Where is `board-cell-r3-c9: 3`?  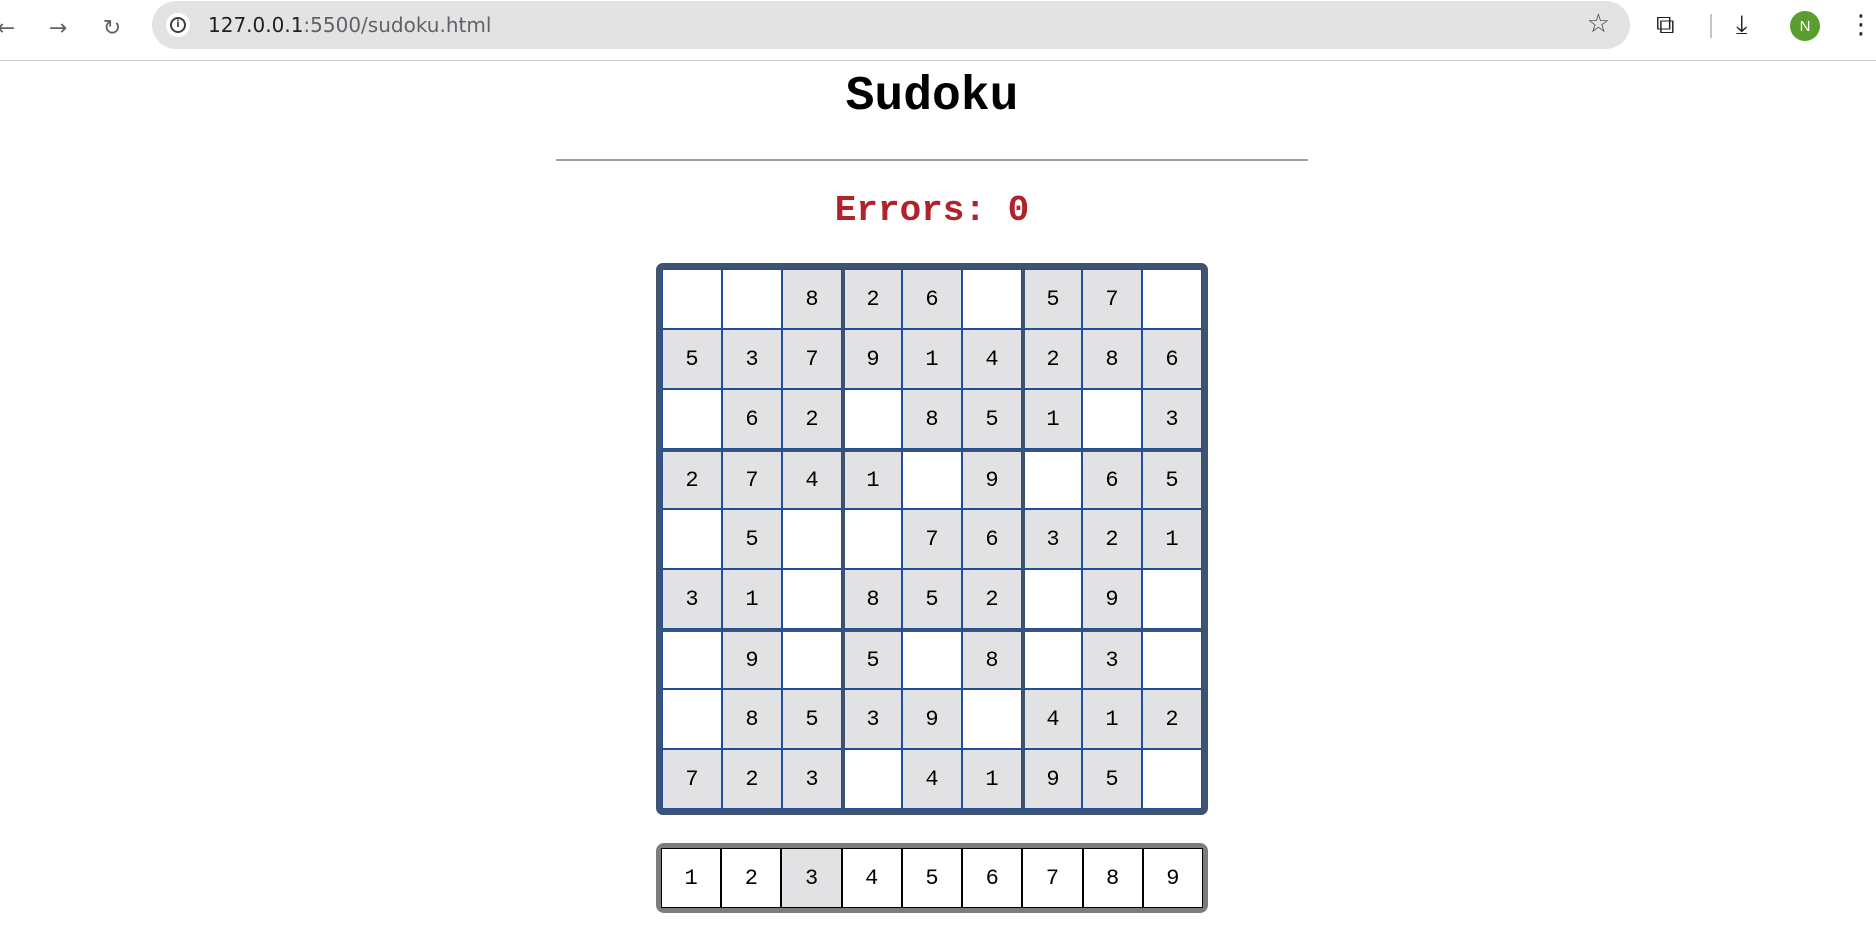 board-cell-r3-c9: 3 is located at coordinates (1172, 419).